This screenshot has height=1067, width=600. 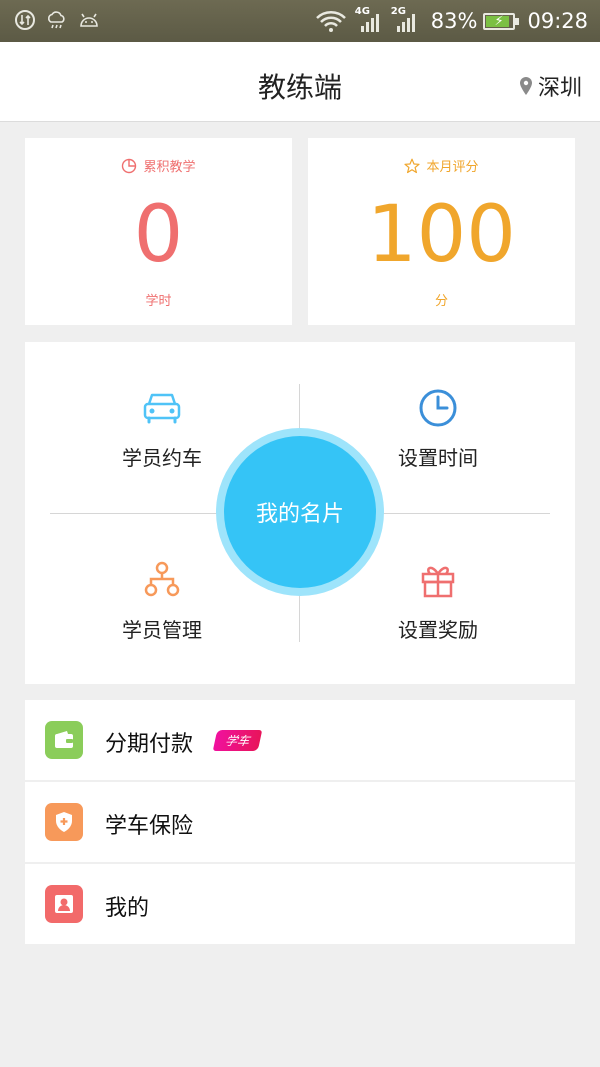 I want to click on org-chart-icon, so click(x=162, y=579).